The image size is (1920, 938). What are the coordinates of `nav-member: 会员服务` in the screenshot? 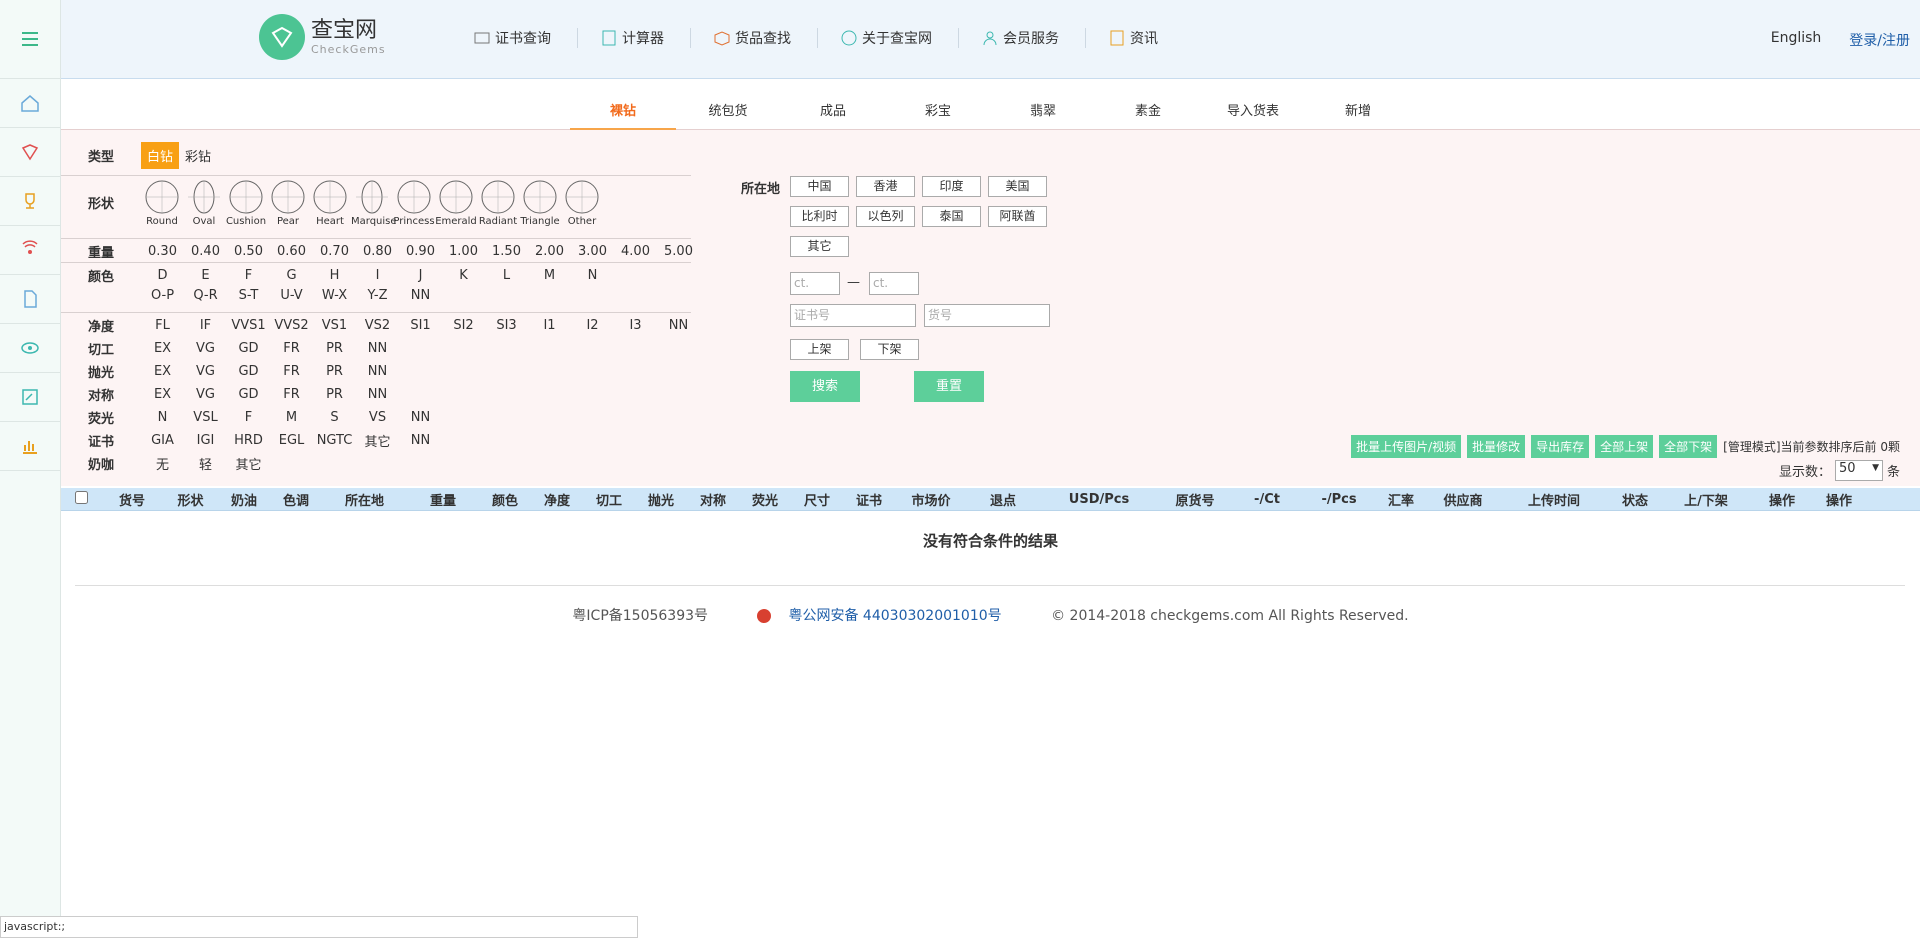 It's located at (1022, 38).